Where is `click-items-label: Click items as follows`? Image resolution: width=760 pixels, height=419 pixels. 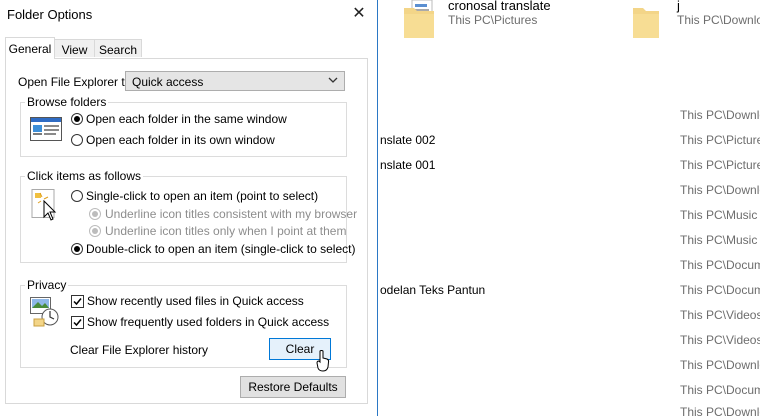
click-items-label: Click items as follows is located at coordinates (84, 176).